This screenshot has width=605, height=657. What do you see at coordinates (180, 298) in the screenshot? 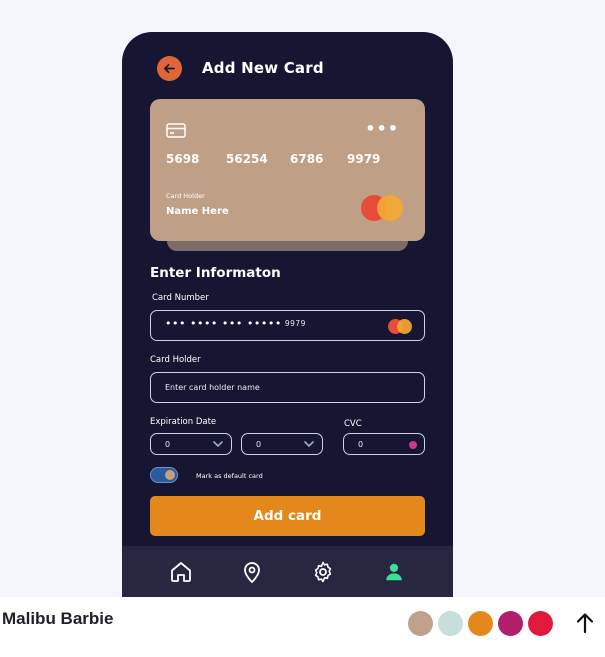
I see `card-number-label: Card Number` at bounding box center [180, 298].